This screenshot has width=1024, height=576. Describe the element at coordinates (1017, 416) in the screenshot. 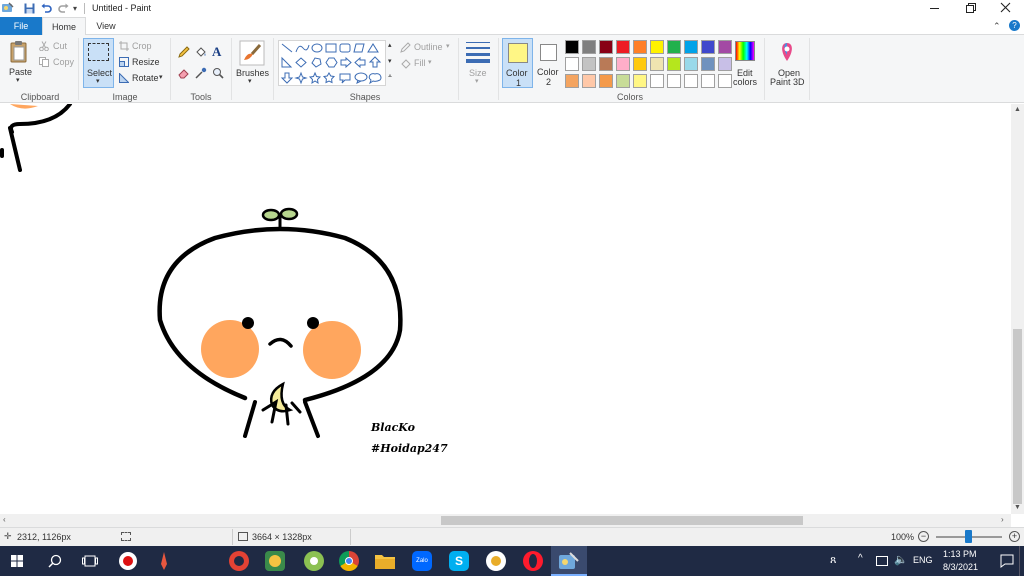

I see `vertical-scroll-thumb` at that location.